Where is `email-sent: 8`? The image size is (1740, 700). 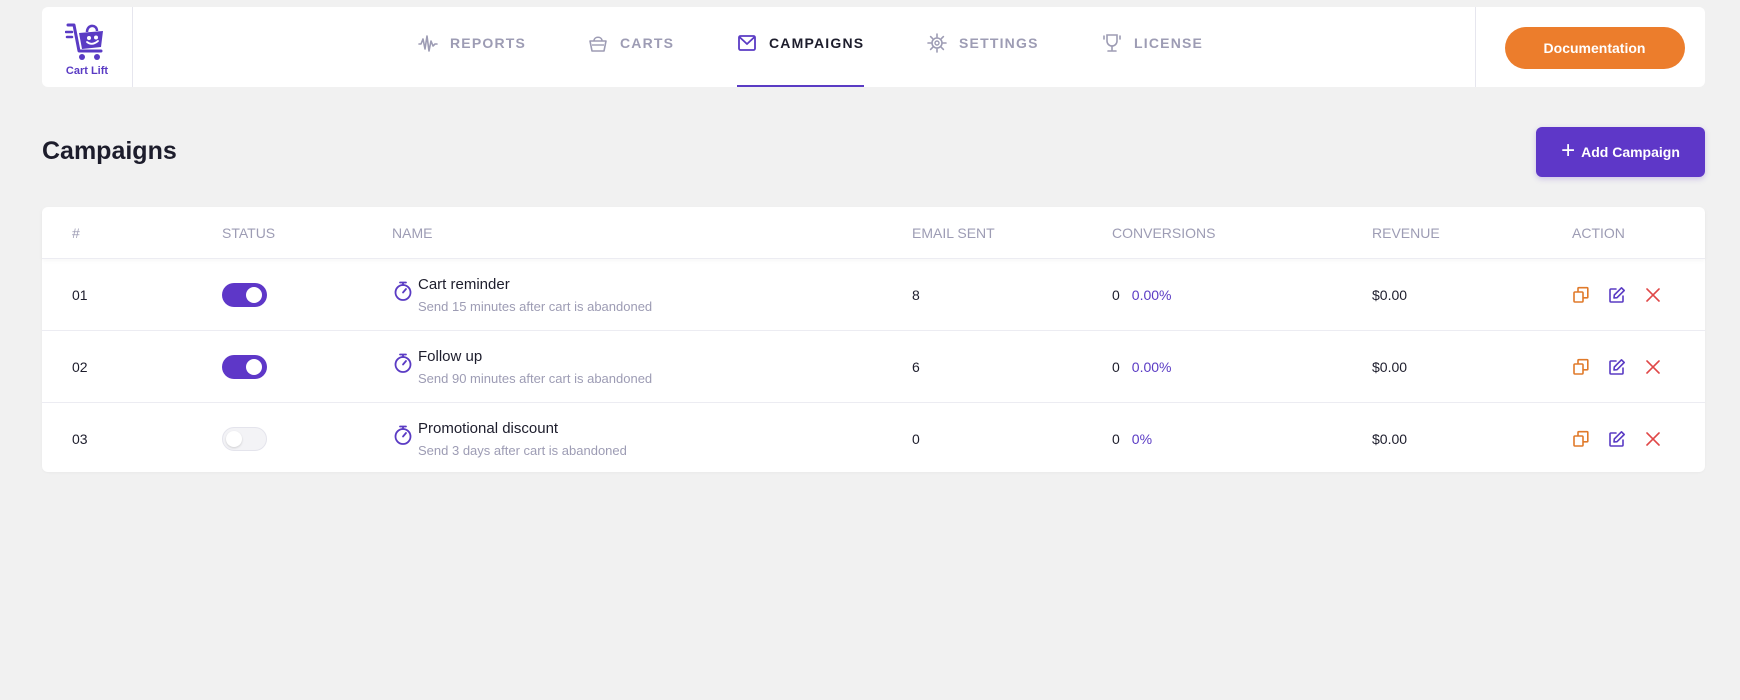 email-sent: 8 is located at coordinates (916, 295).